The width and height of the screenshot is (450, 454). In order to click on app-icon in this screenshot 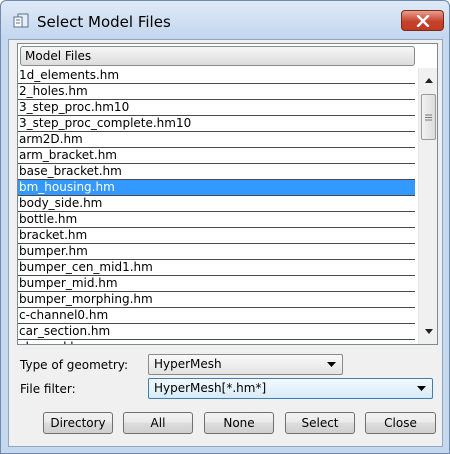, I will do `click(21, 20)`.